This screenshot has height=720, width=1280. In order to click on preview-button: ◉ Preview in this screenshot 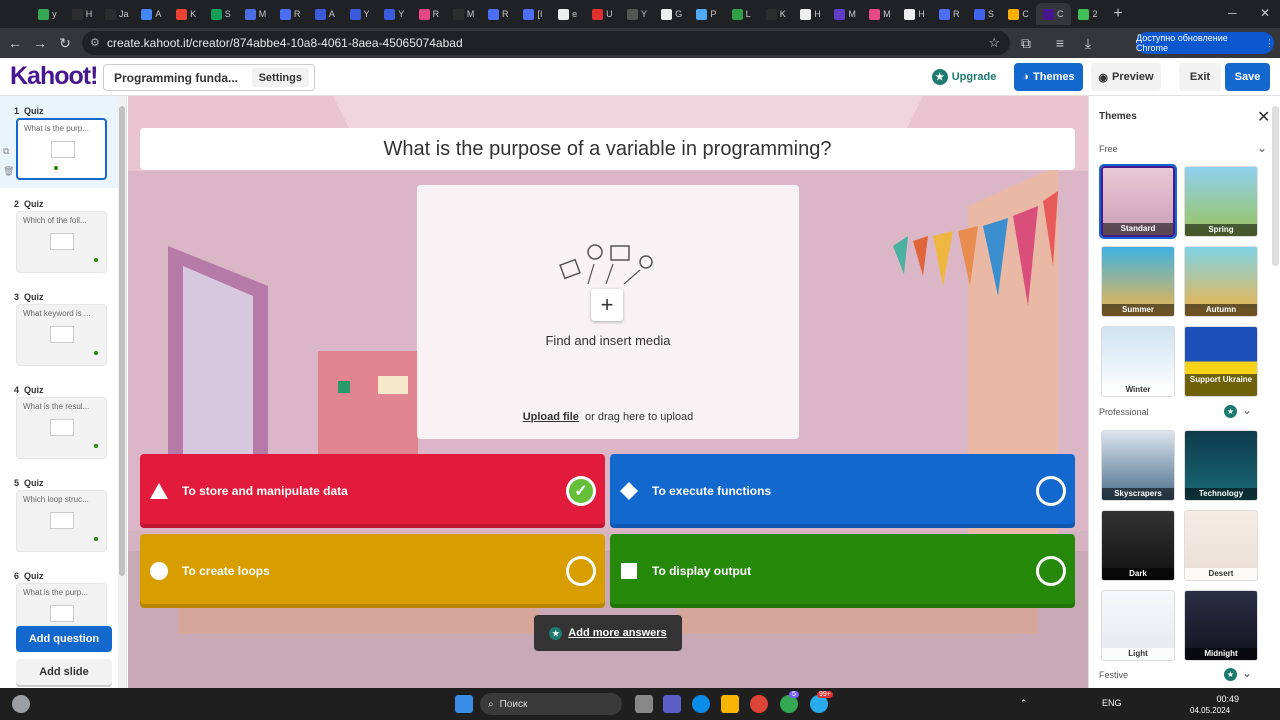, I will do `click(1126, 77)`.